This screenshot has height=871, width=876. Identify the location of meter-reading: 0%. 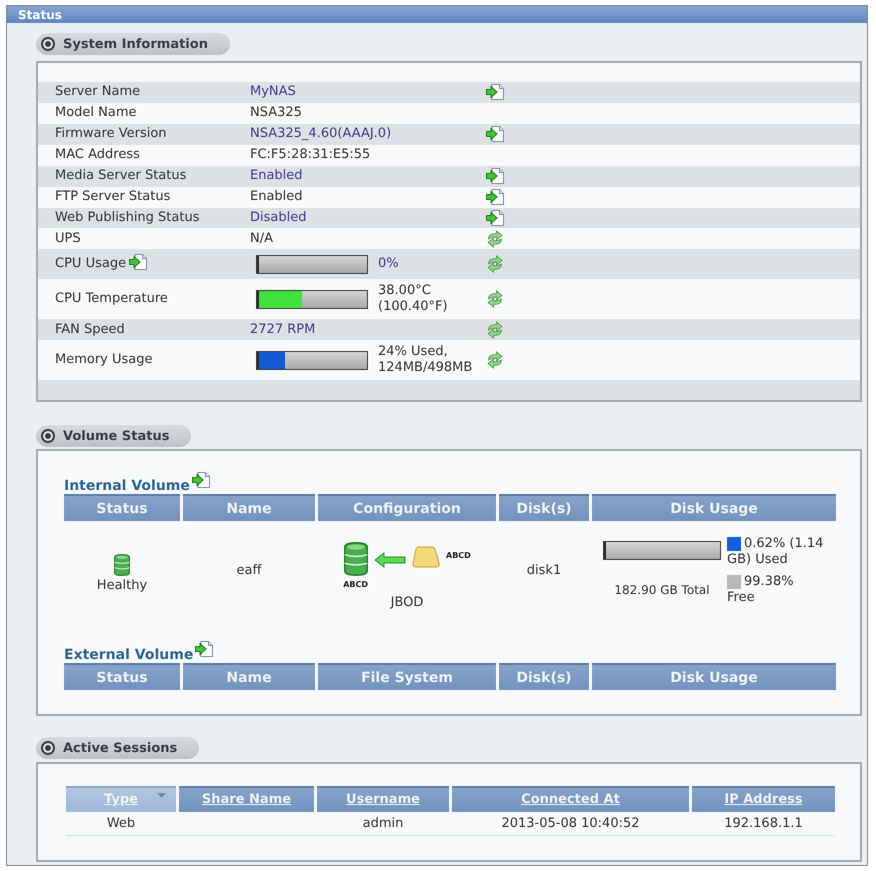
(389, 264).